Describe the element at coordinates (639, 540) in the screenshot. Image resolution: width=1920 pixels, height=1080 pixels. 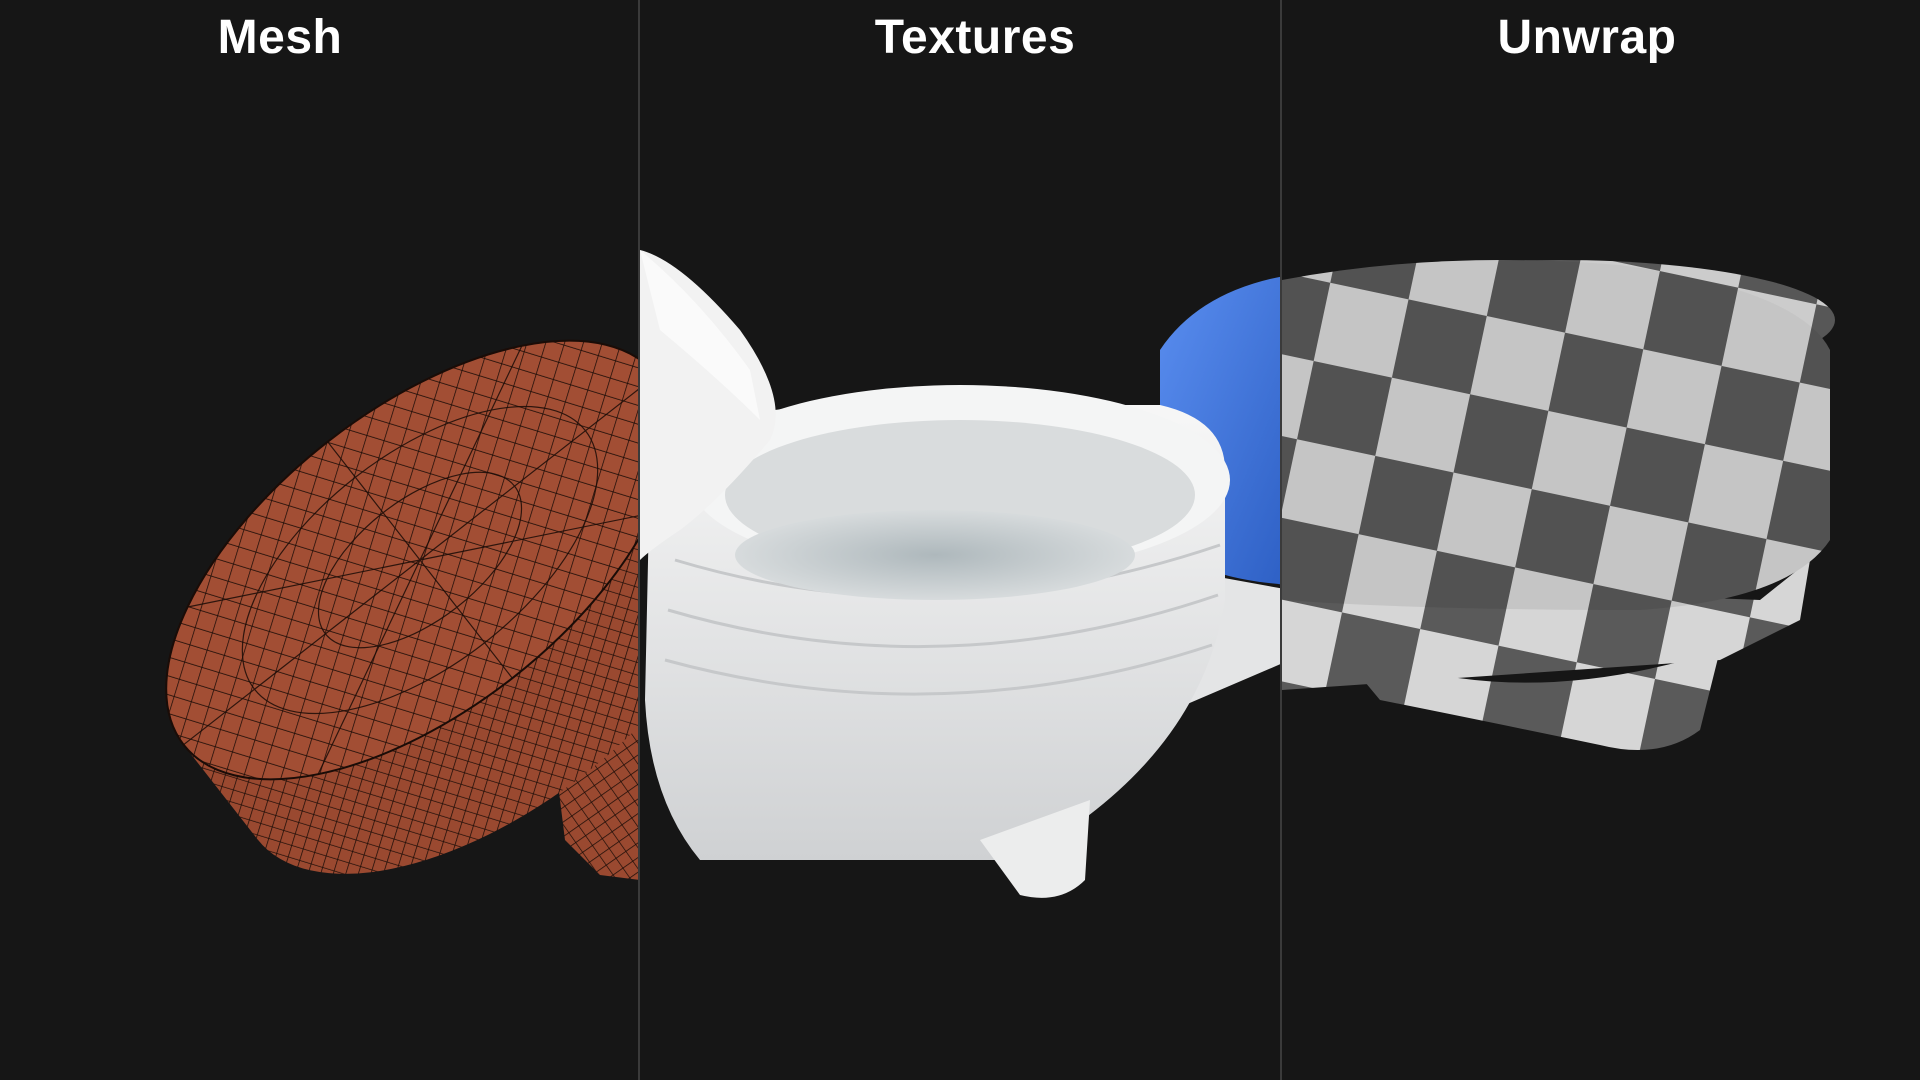
I see `panel-divider-left` at that location.